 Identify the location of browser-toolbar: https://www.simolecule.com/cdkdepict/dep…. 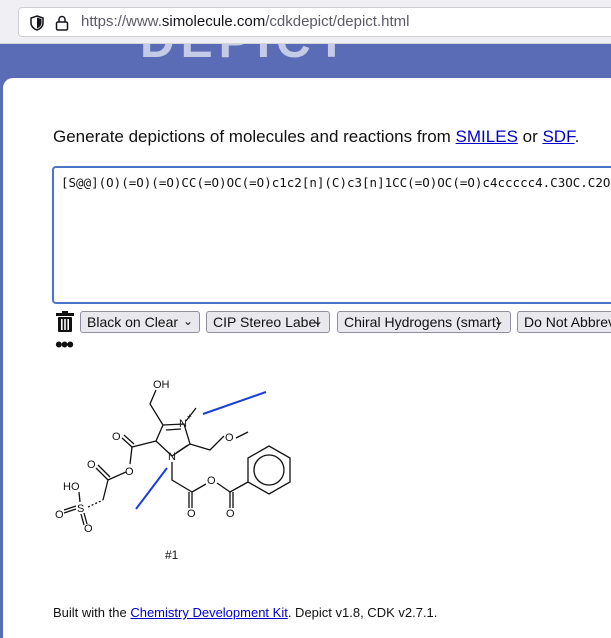
(305, 22).